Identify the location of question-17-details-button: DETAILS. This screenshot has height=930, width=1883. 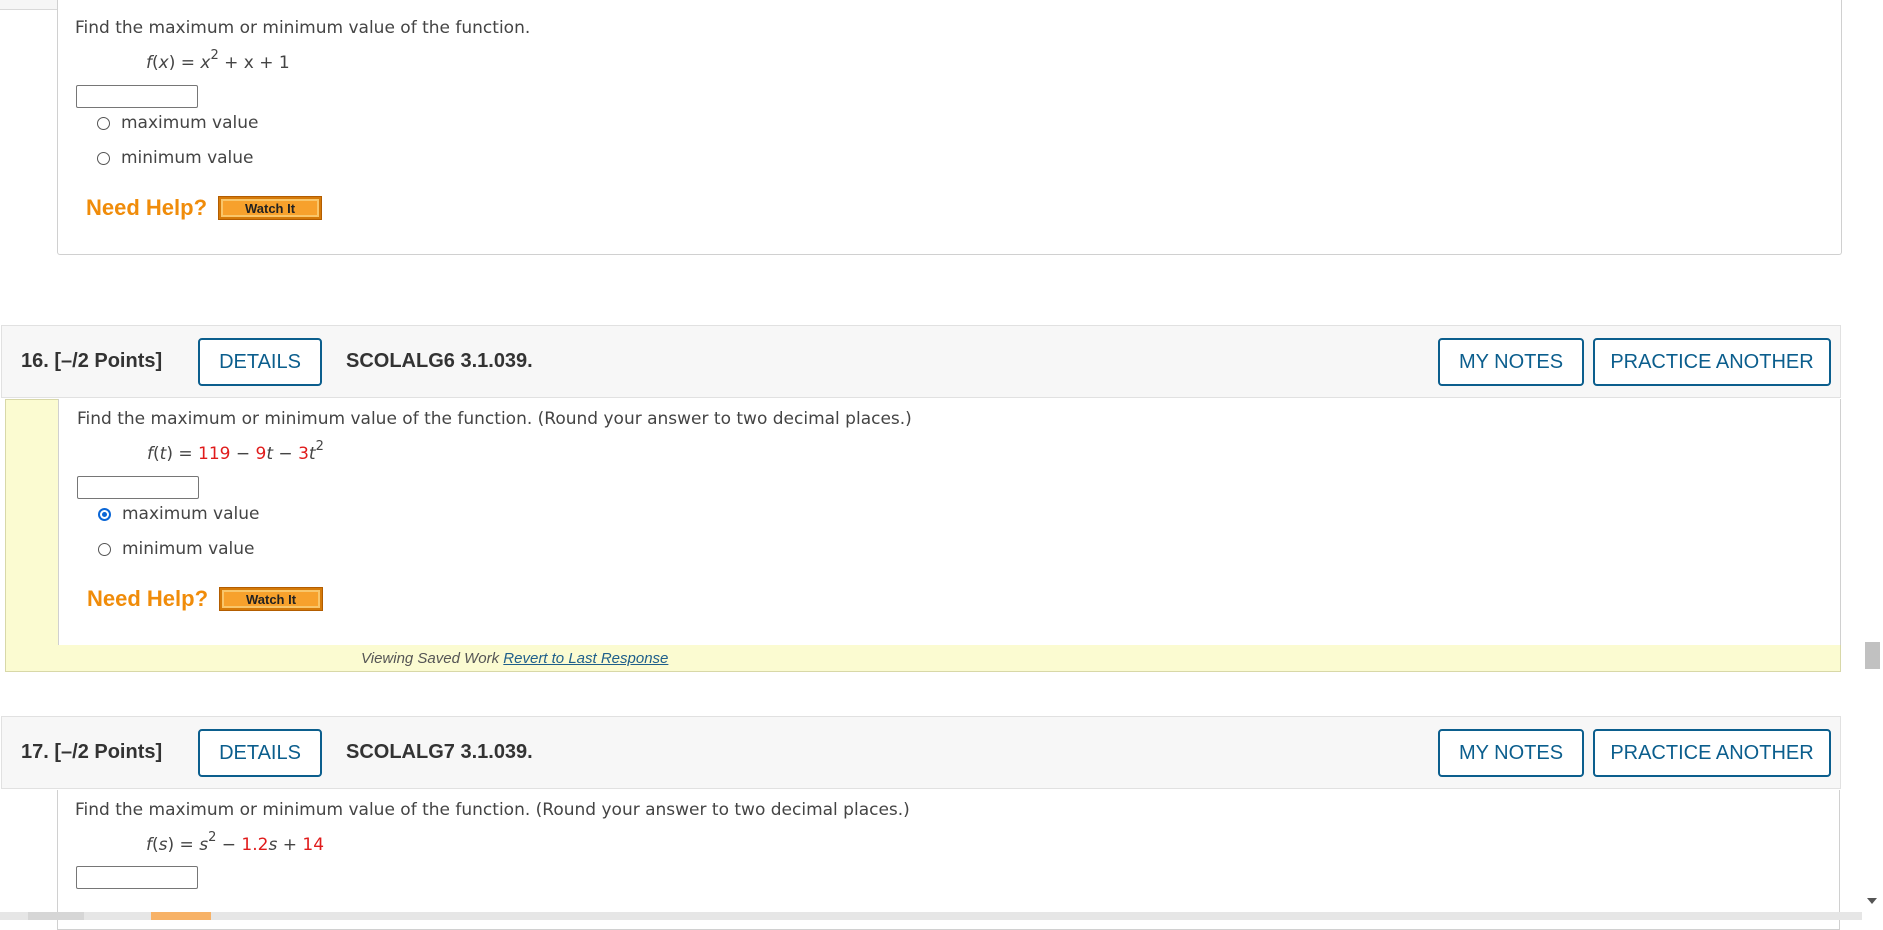
(260, 753).